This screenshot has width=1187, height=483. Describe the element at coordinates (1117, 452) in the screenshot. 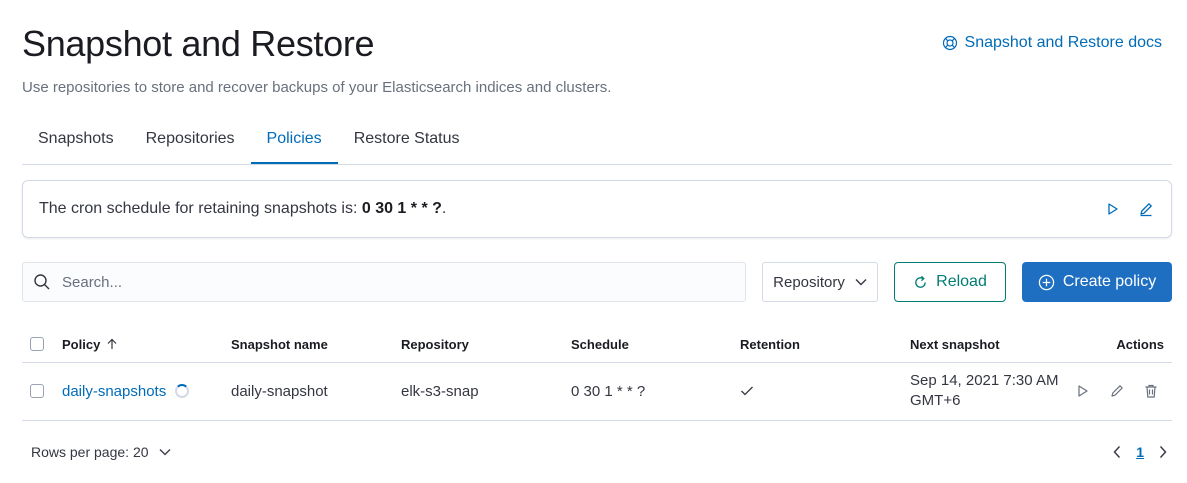

I see `previous-page-icon` at that location.